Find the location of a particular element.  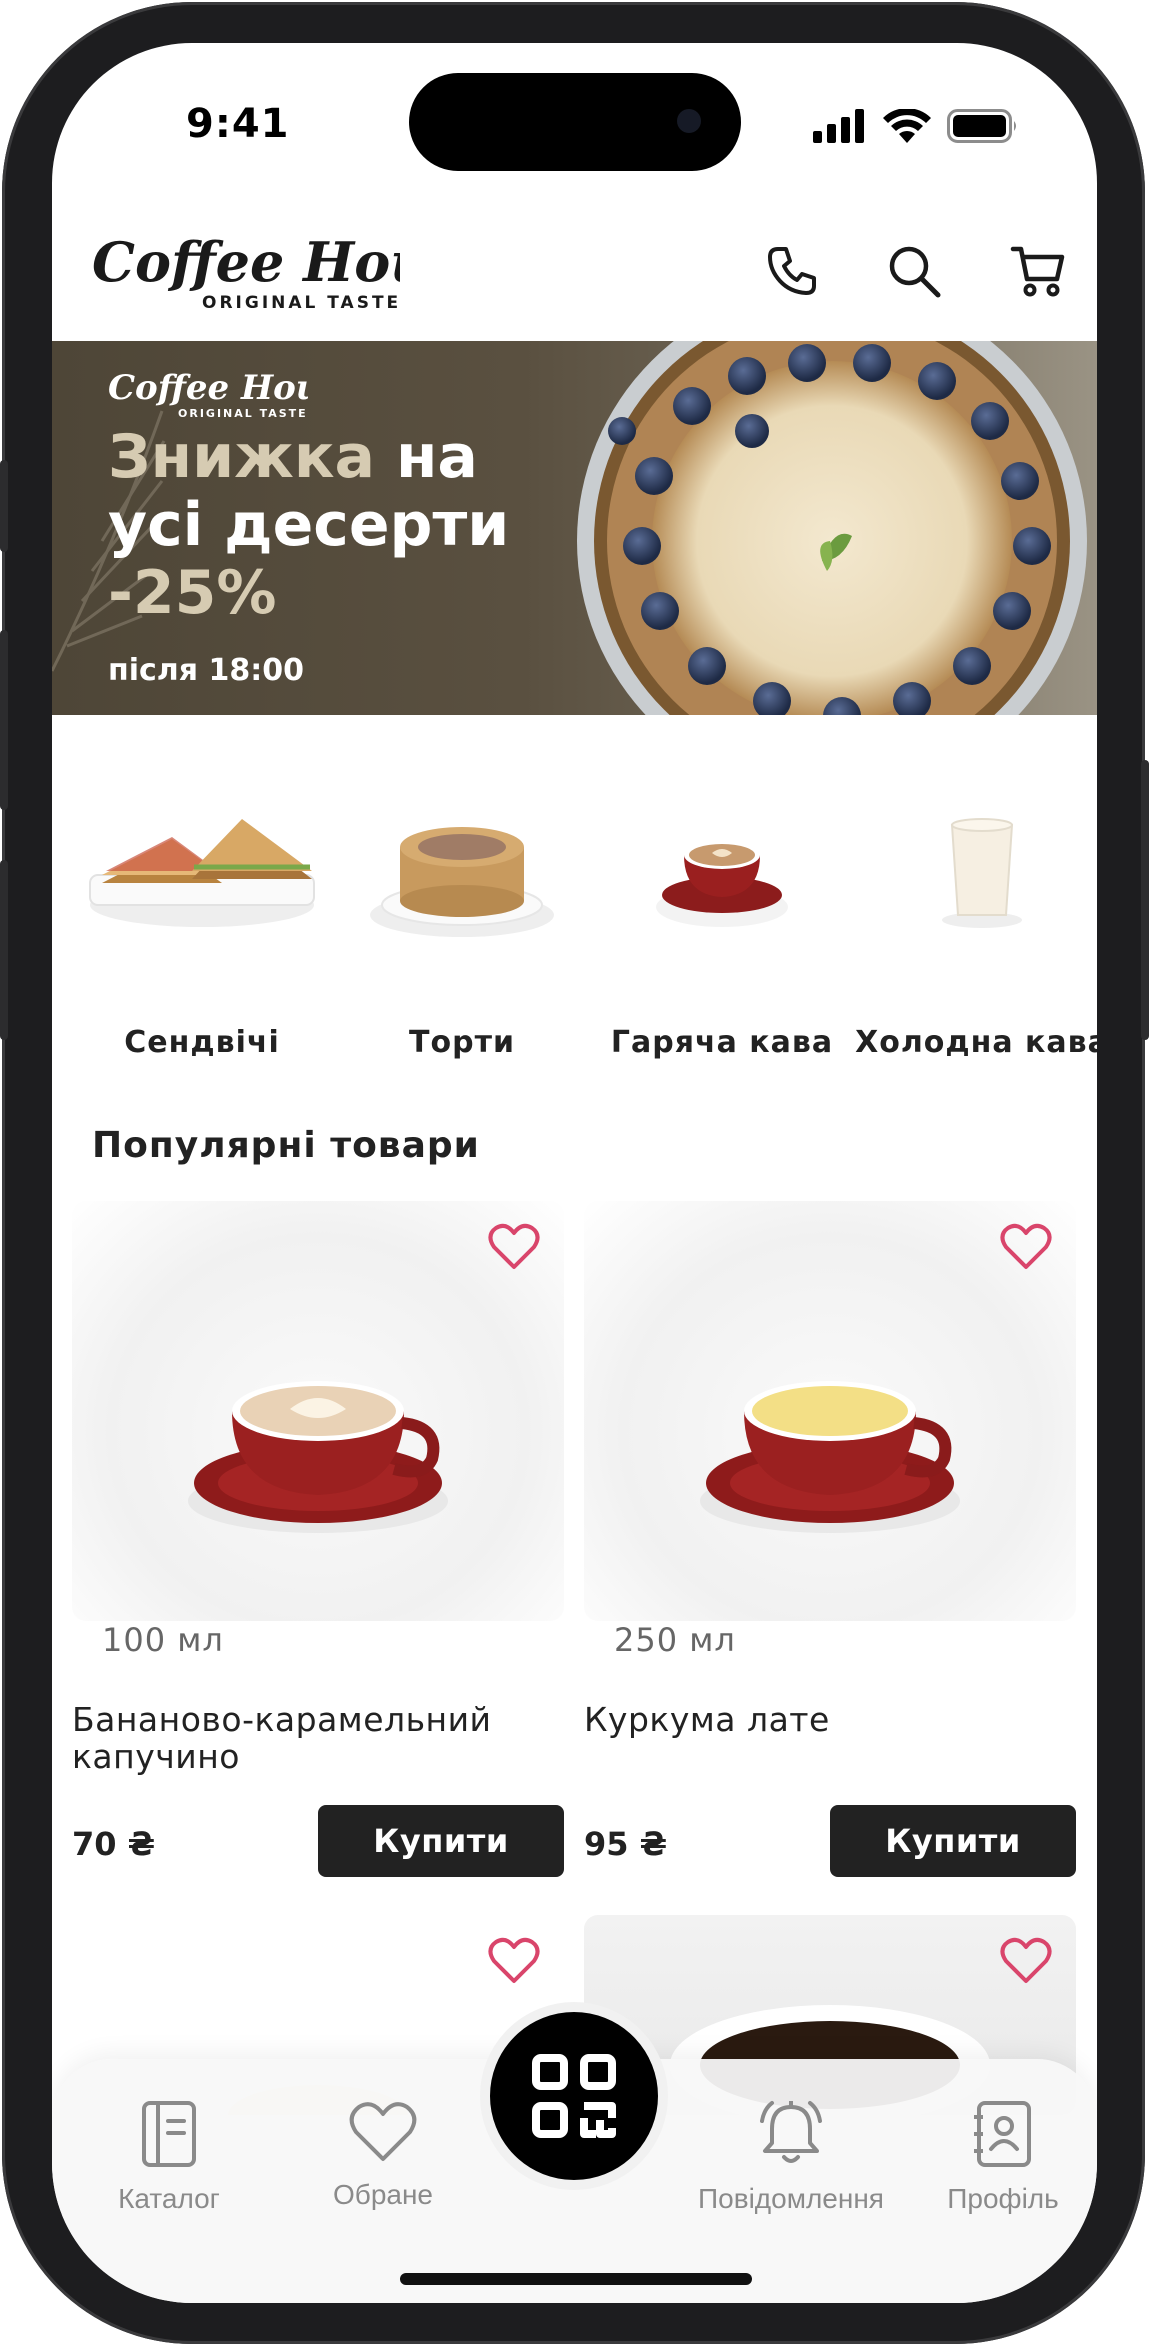

nav-notifications-label: Повідомлення is located at coordinates (791, 2198).